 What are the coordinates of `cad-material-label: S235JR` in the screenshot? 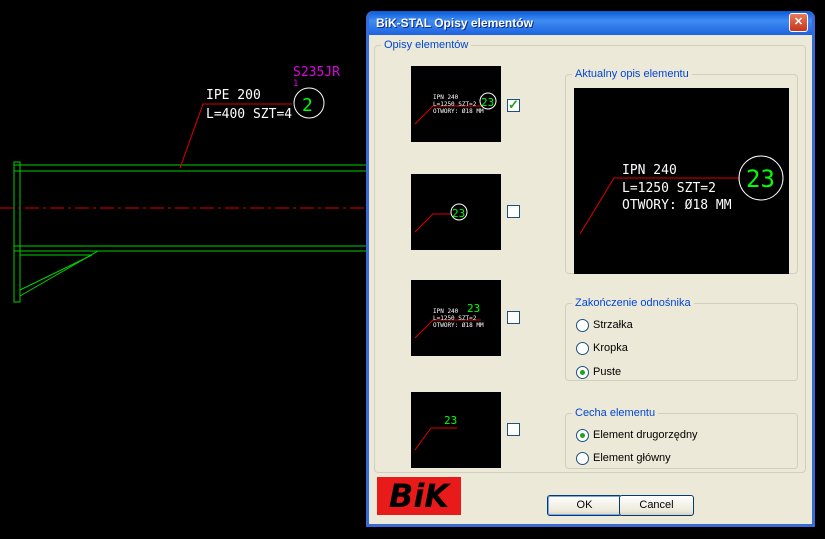 It's located at (316, 72).